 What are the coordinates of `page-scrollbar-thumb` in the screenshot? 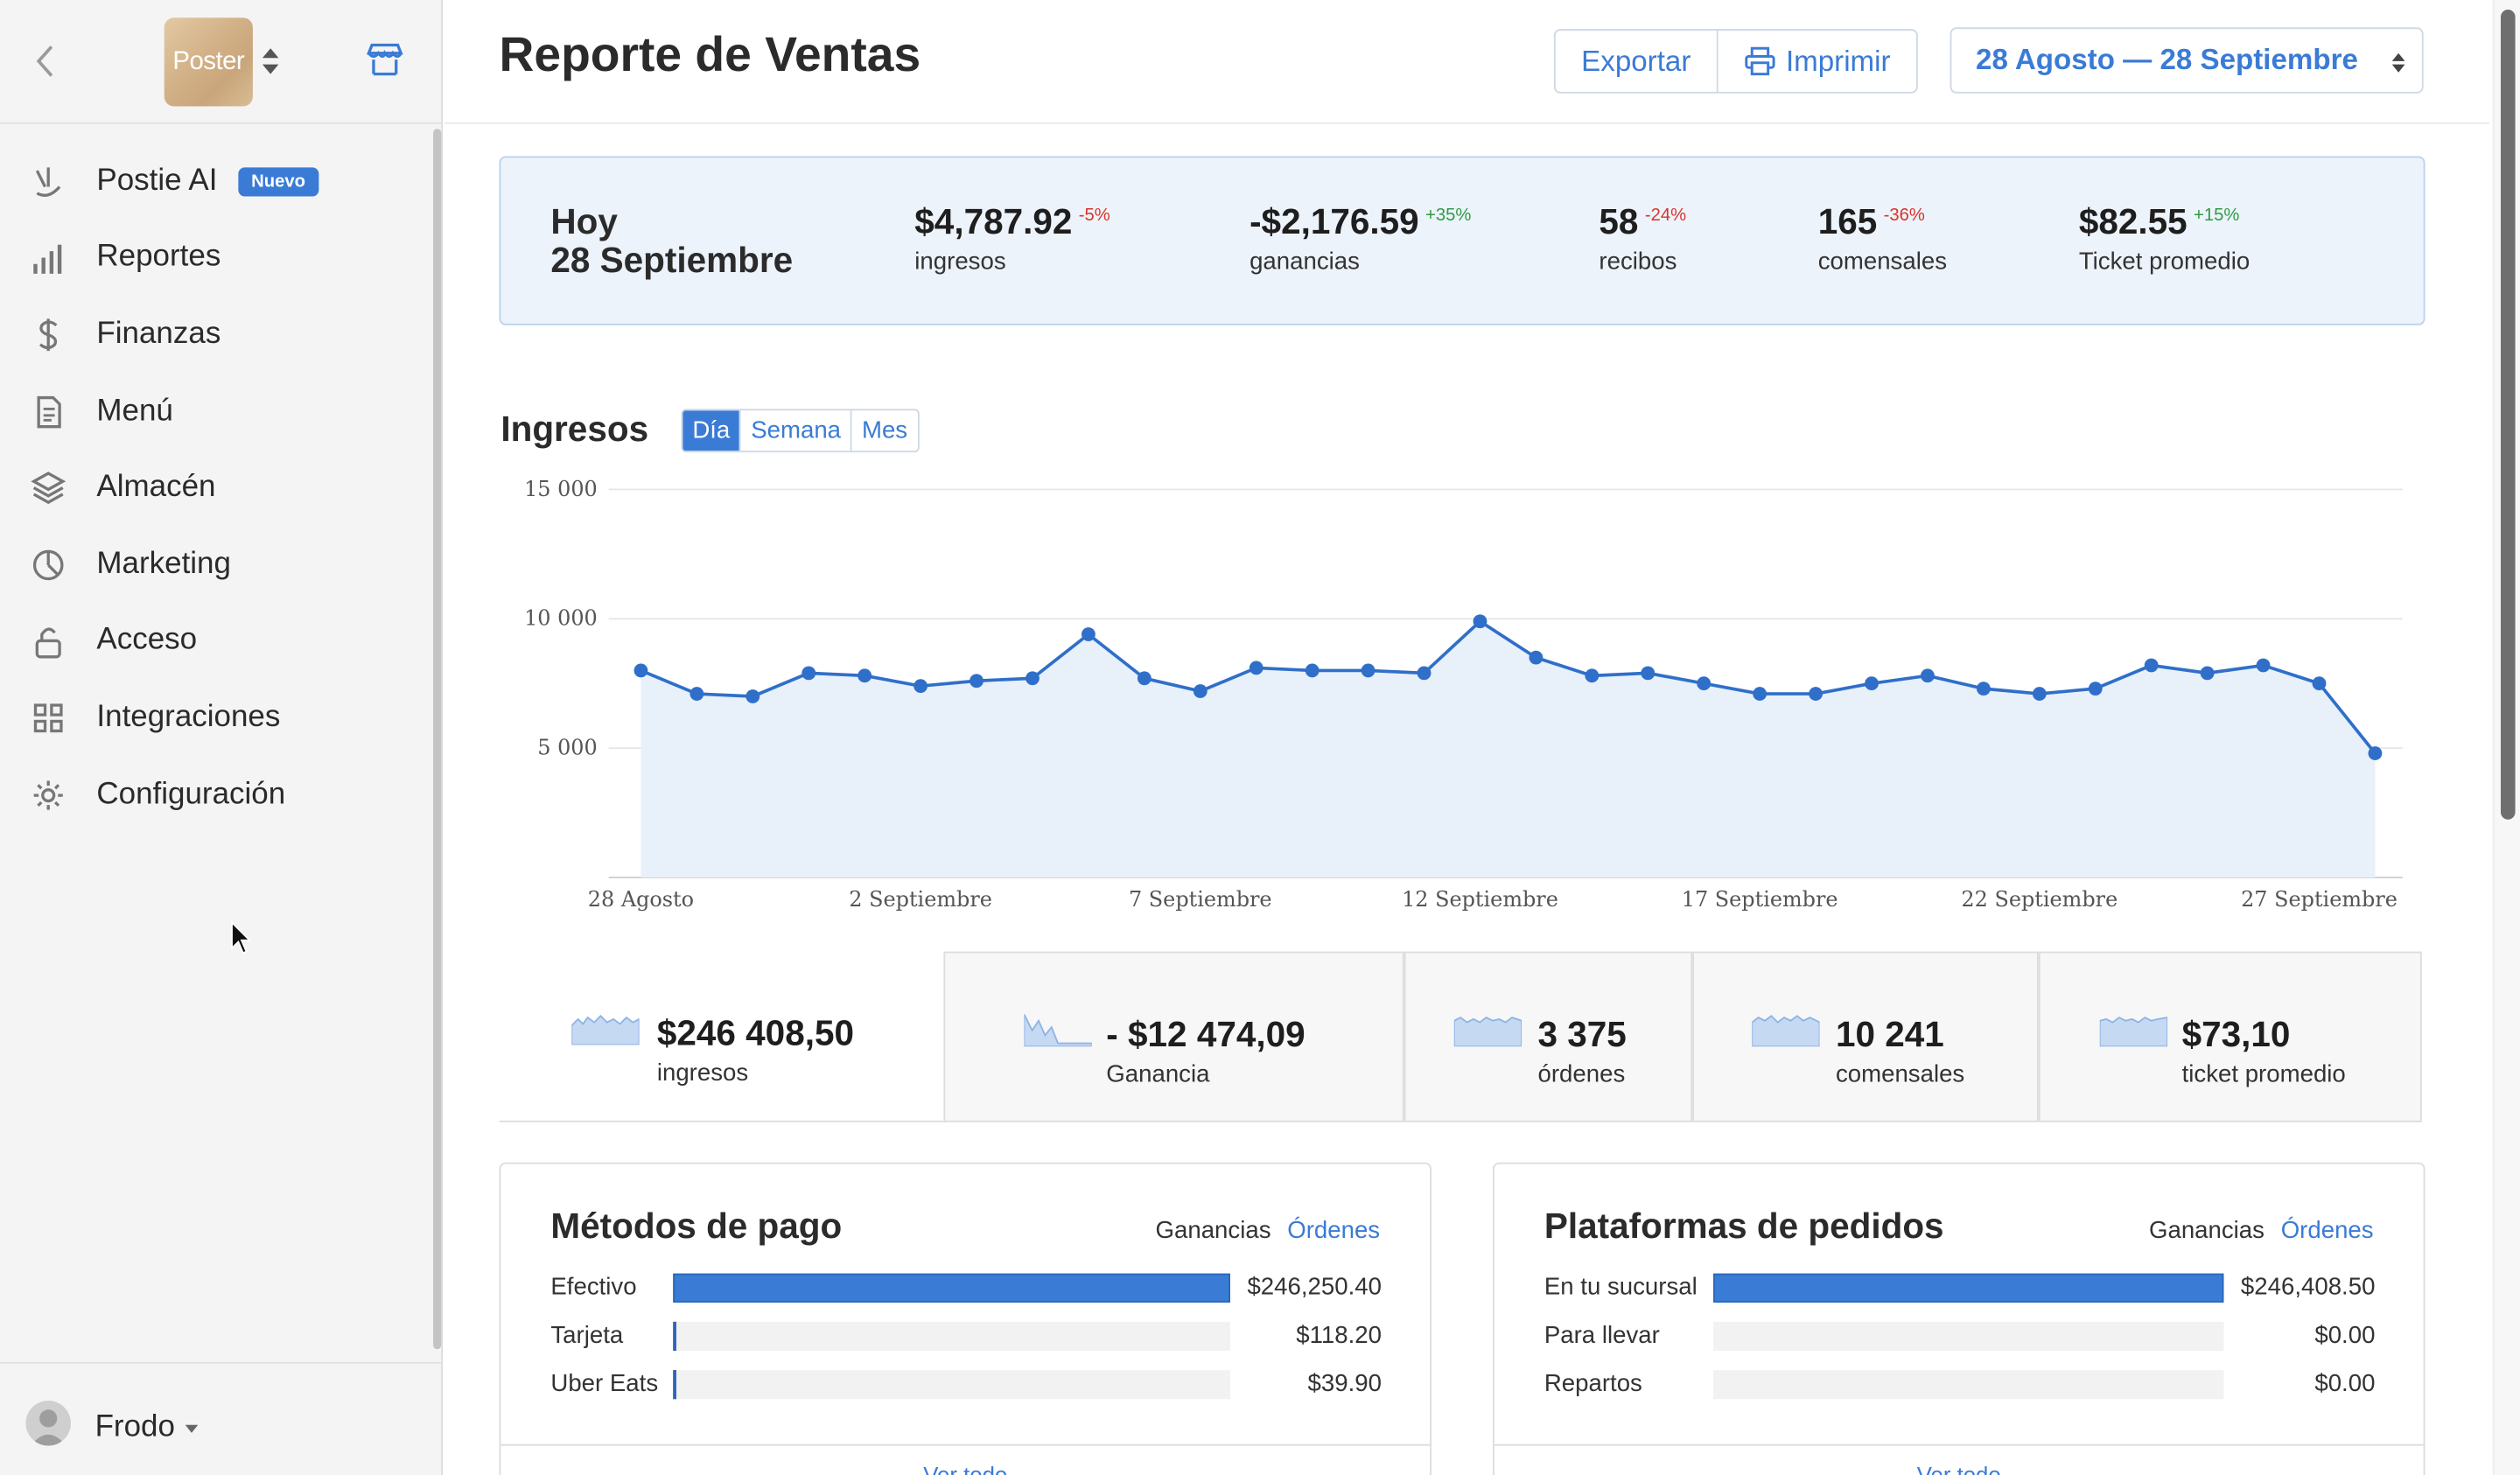 It's located at (2508, 415).